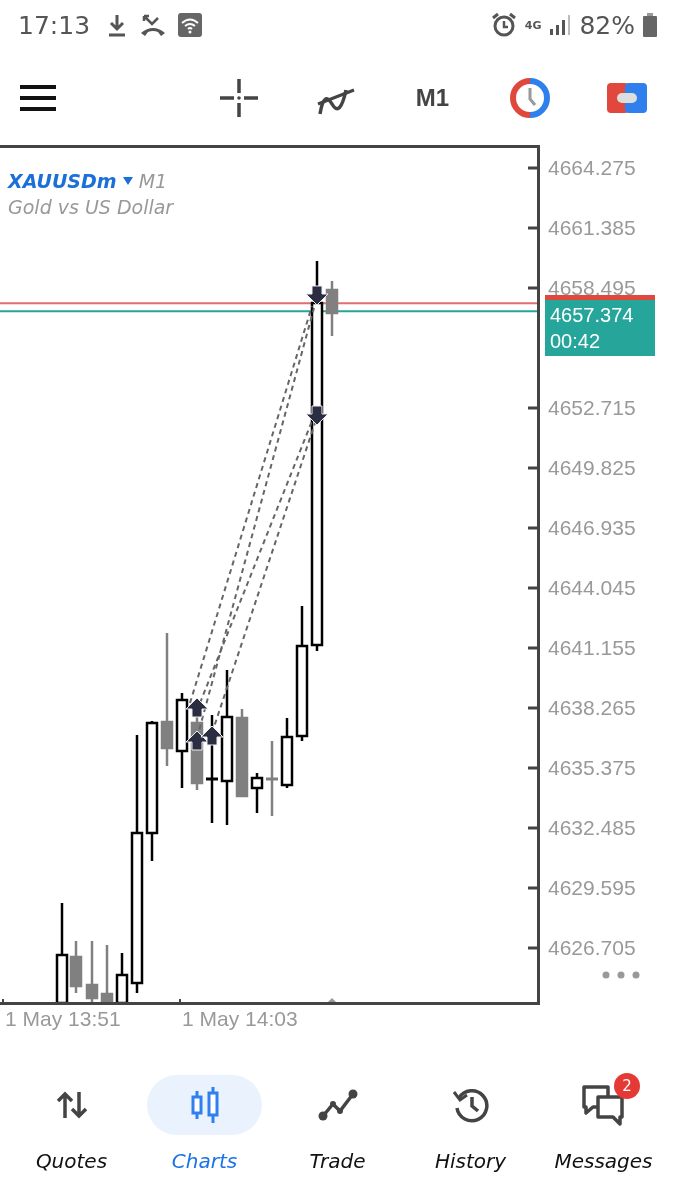  I want to click on time-label: 1 May 14:03, so click(240, 1019).